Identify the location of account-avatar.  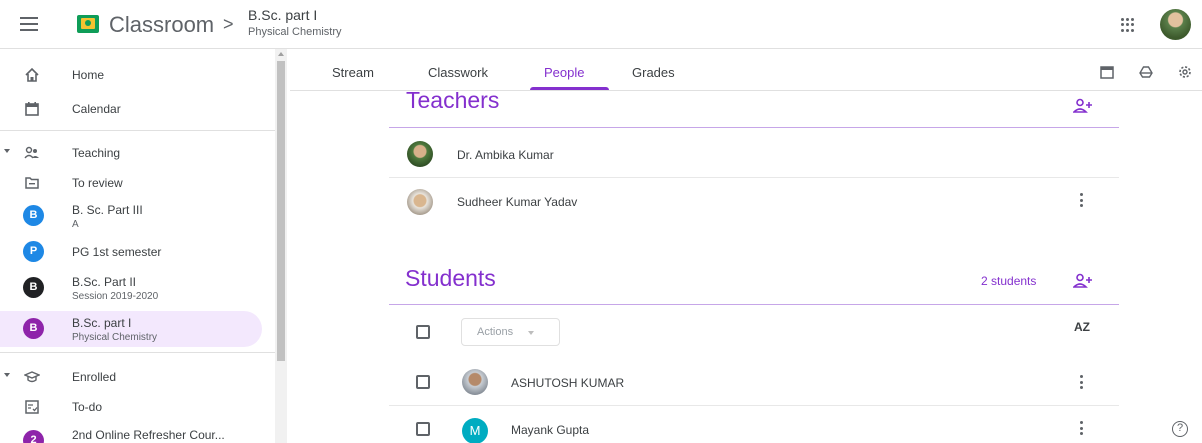
(1175, 24).